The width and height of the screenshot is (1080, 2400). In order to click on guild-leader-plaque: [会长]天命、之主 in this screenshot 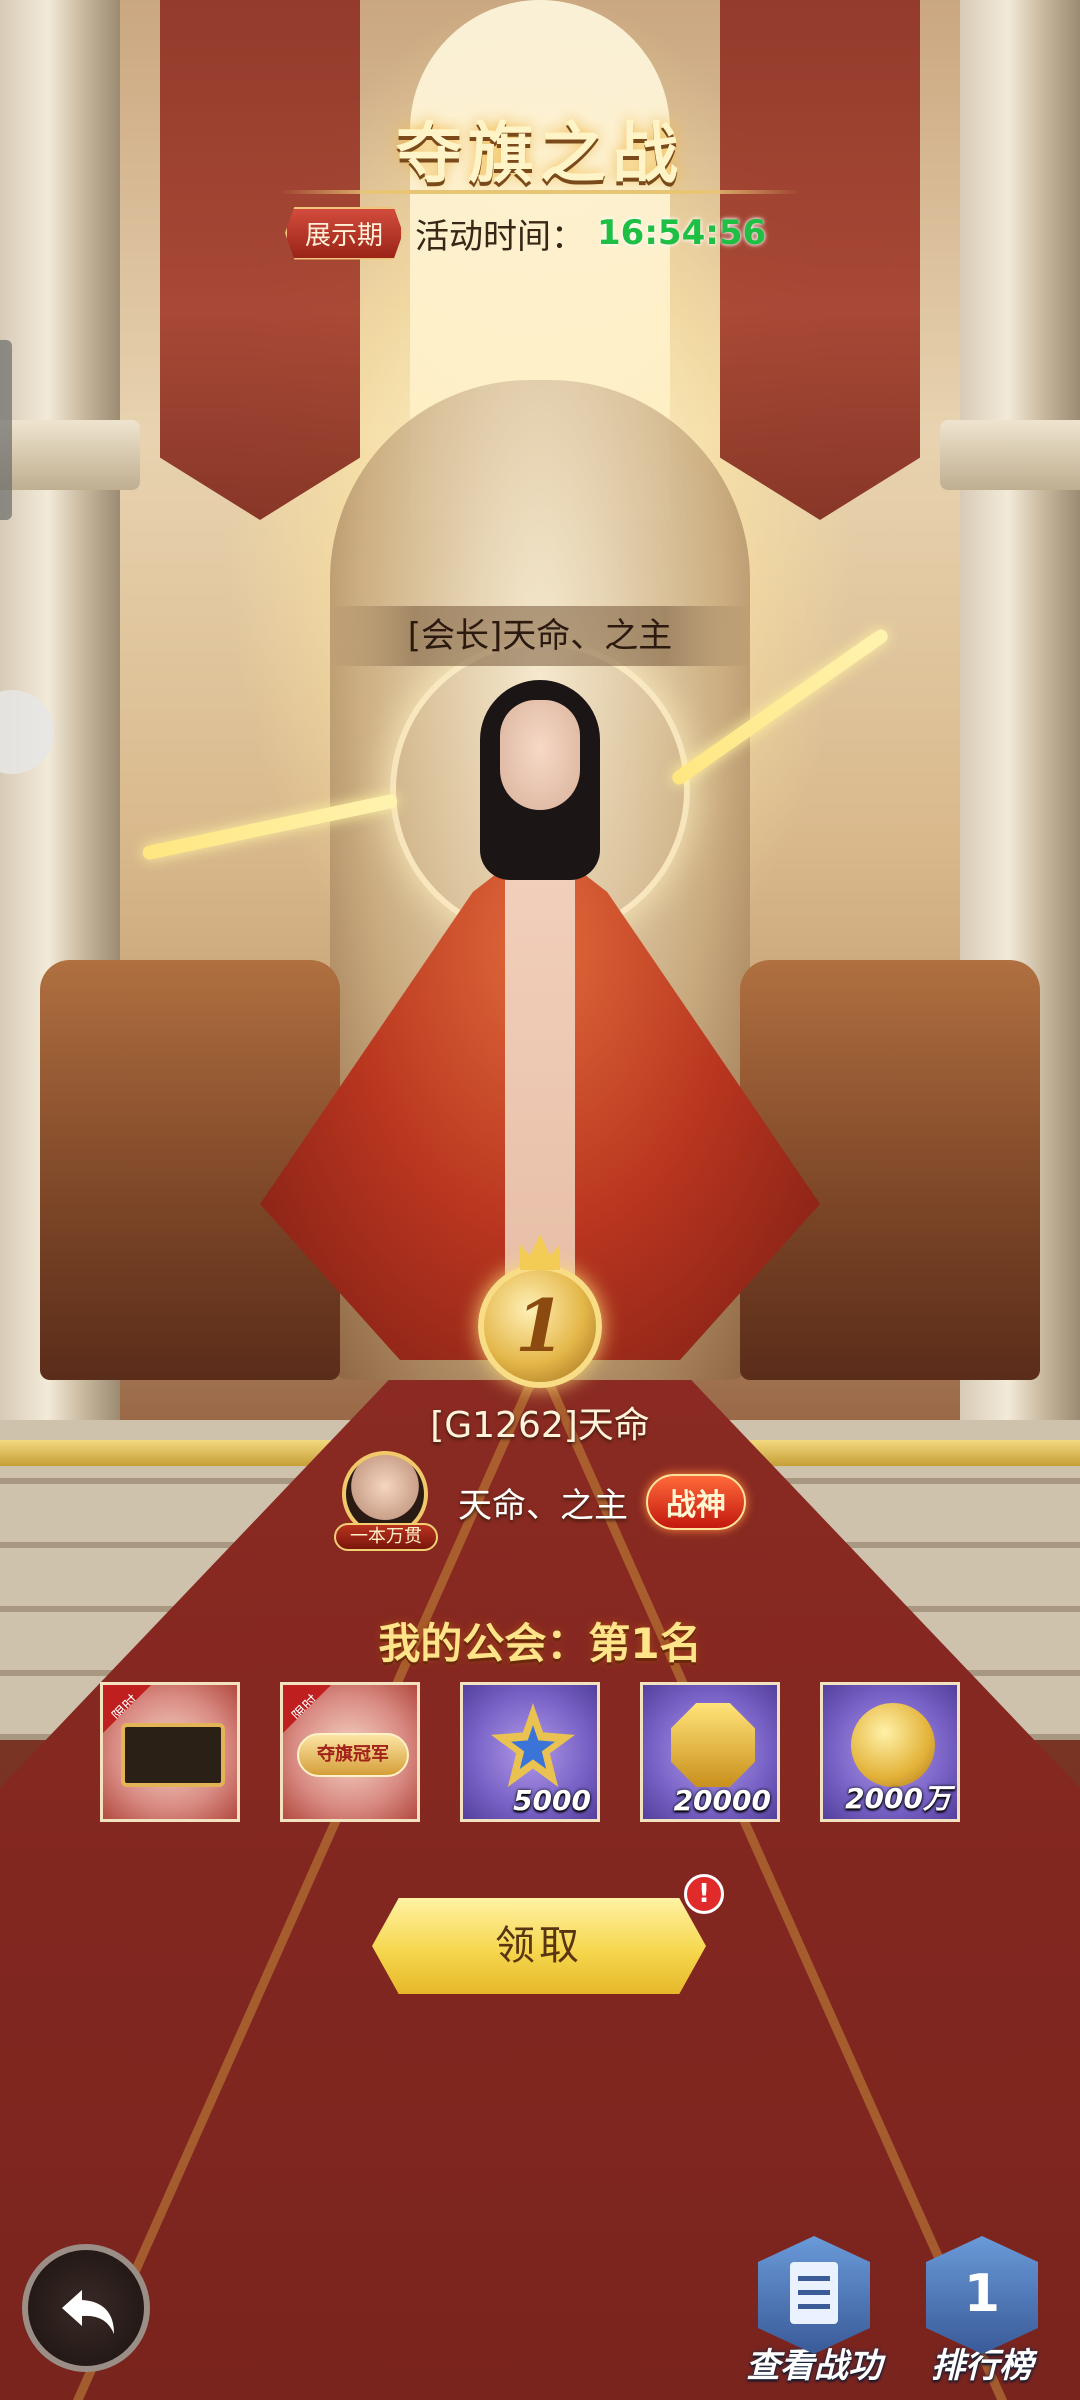, I will do `click(540, 636)`.